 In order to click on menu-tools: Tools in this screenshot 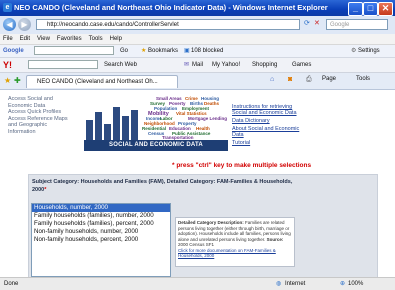, I will do `click(96, 39)`.